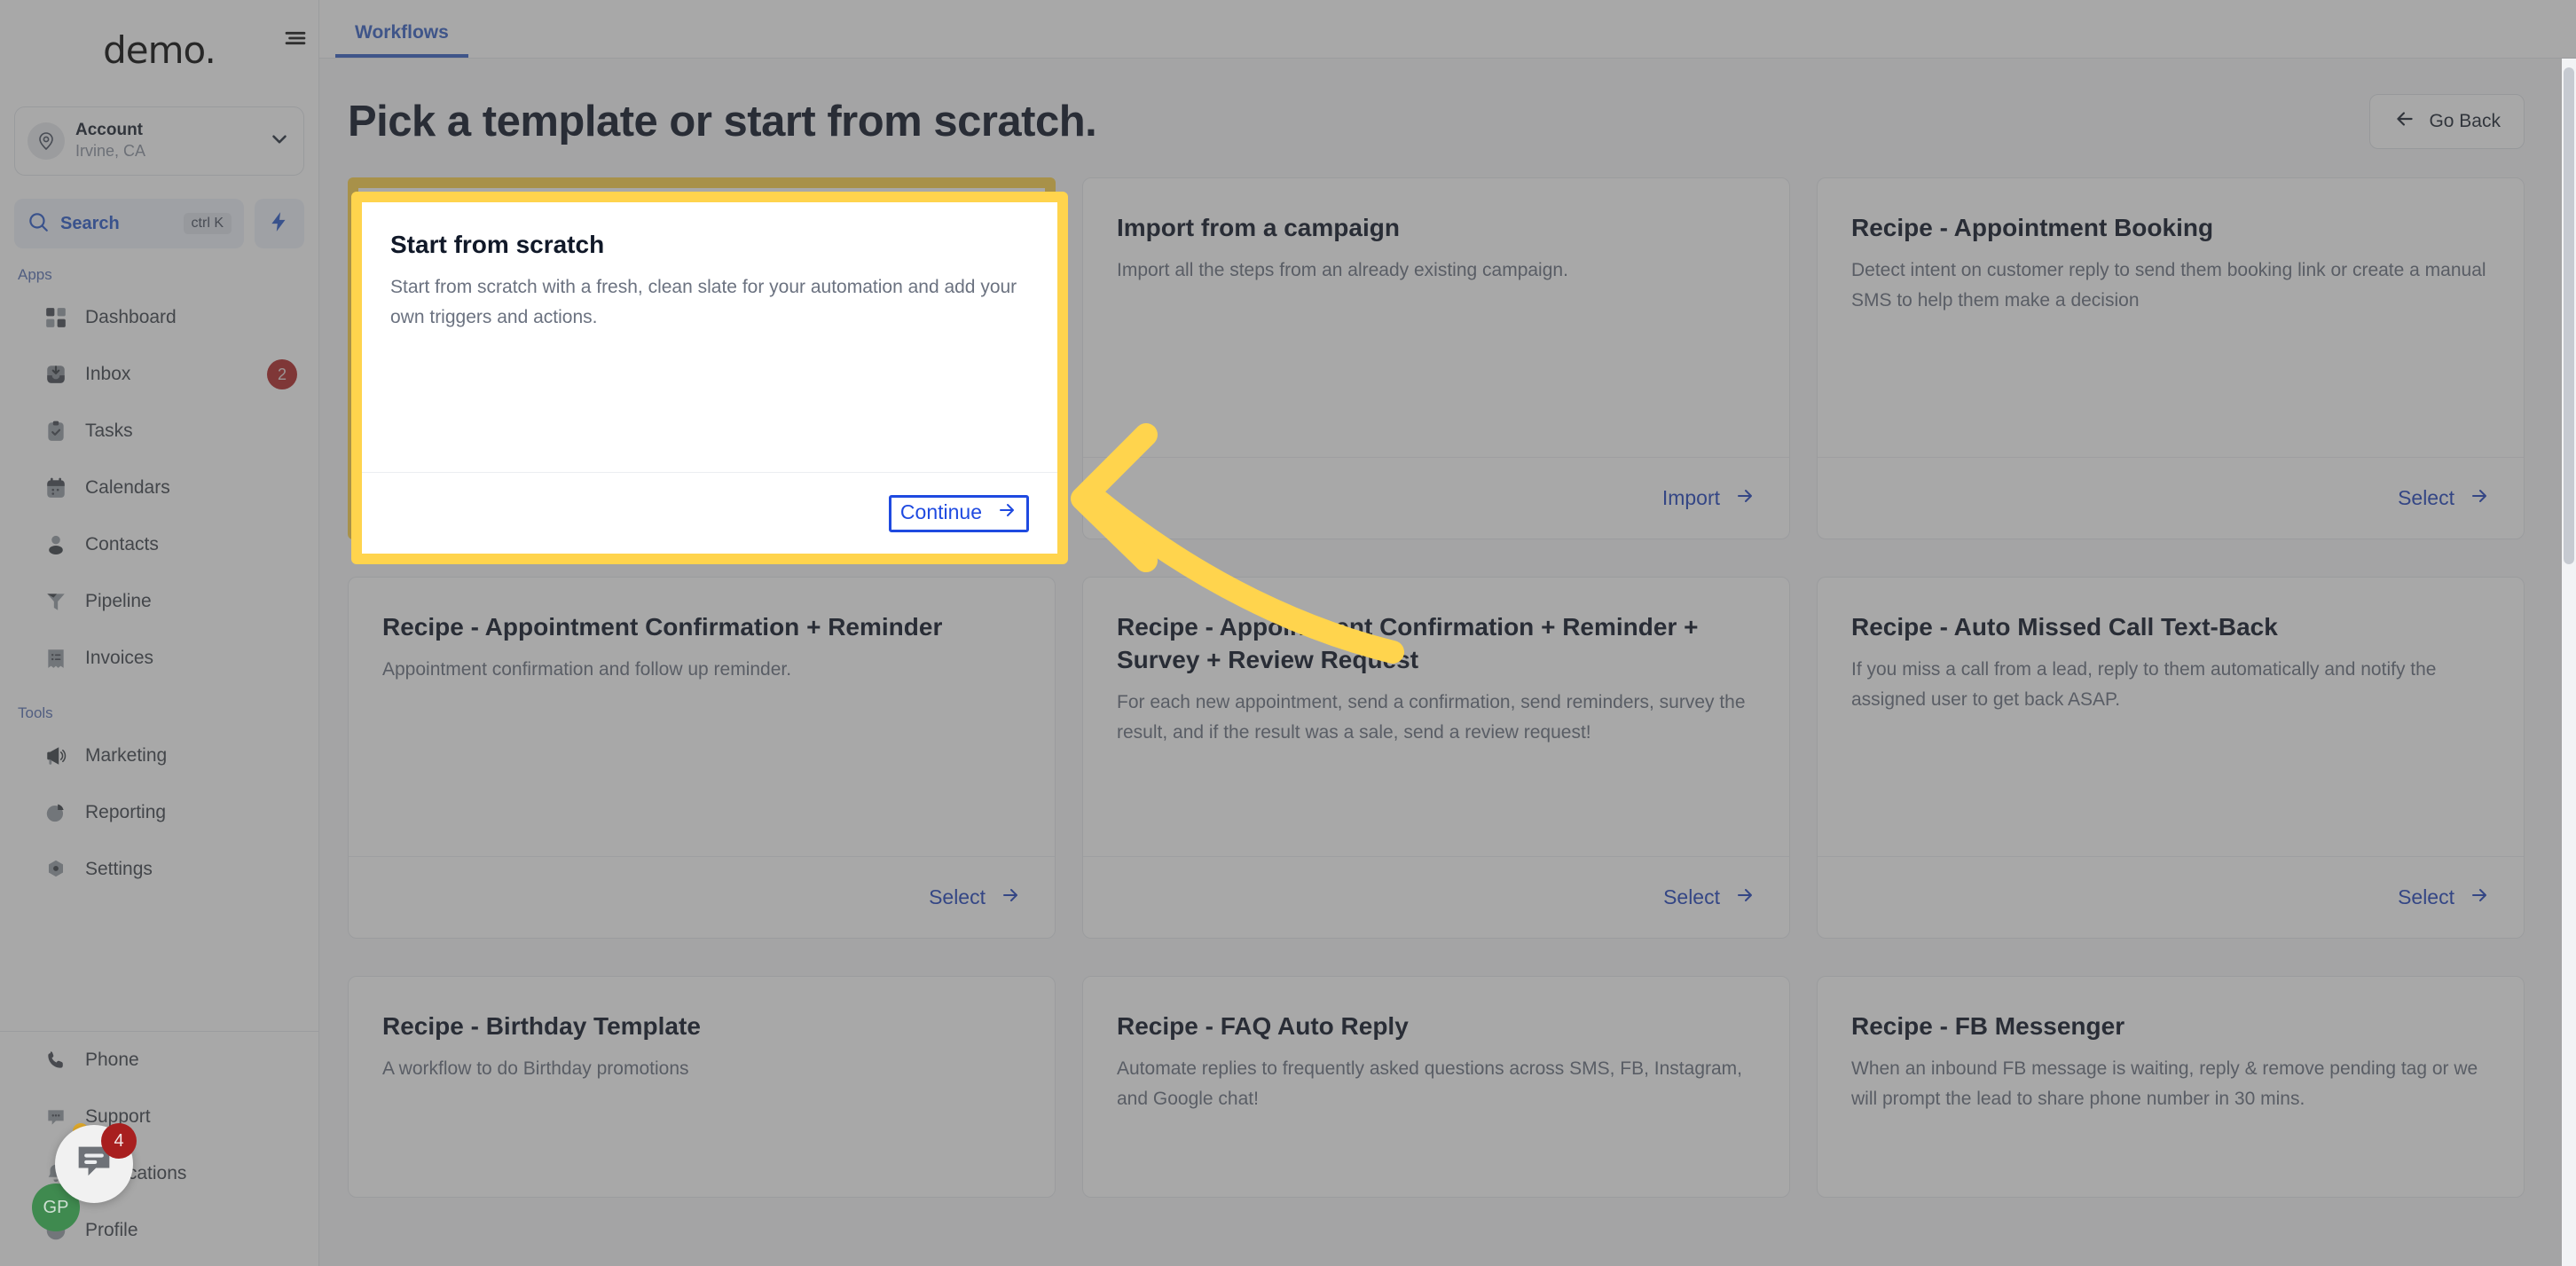 The height and width of the screenshot is (1266, 2576). I want to click on nav-group-label-tools: Tools, so click(35, 713).